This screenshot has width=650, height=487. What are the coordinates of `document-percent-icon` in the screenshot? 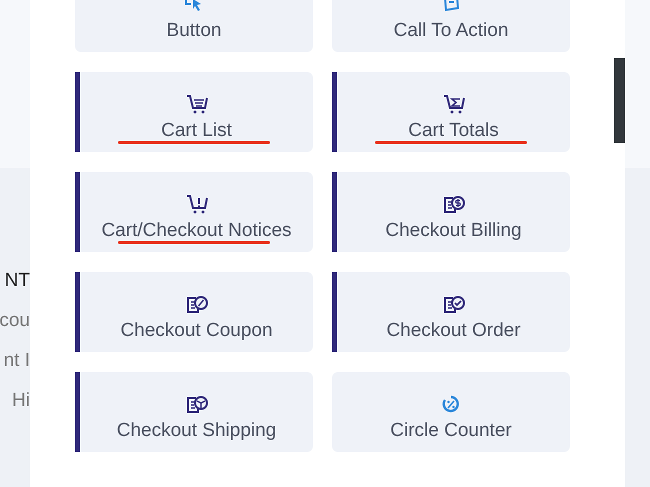 It's located at (196, 304).